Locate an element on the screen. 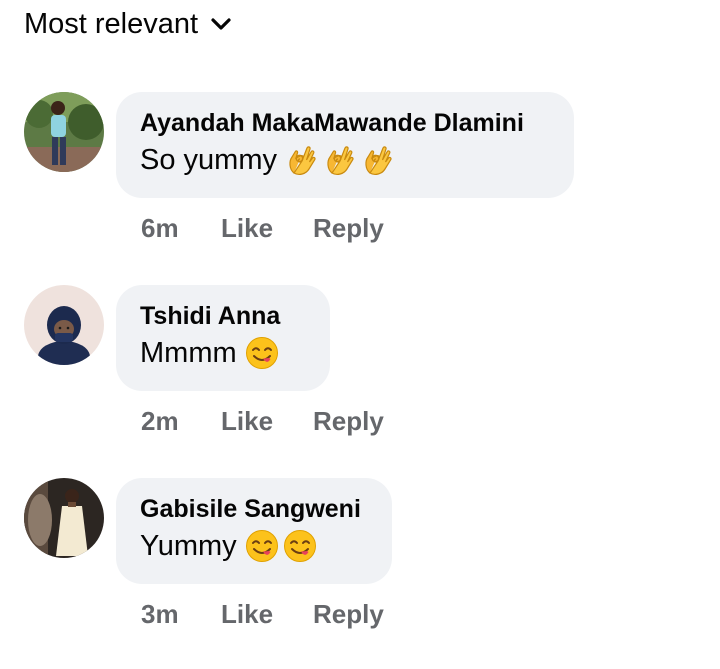 This screenshot has height=669, width=720. comment-actions: 2m Like Reply is located at coordinates (262, 421).